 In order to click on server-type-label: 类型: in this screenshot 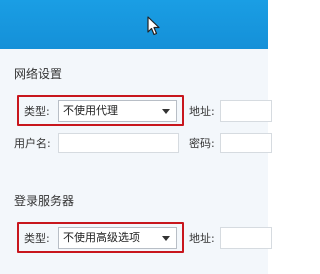, I will do `click(37, 238)`.